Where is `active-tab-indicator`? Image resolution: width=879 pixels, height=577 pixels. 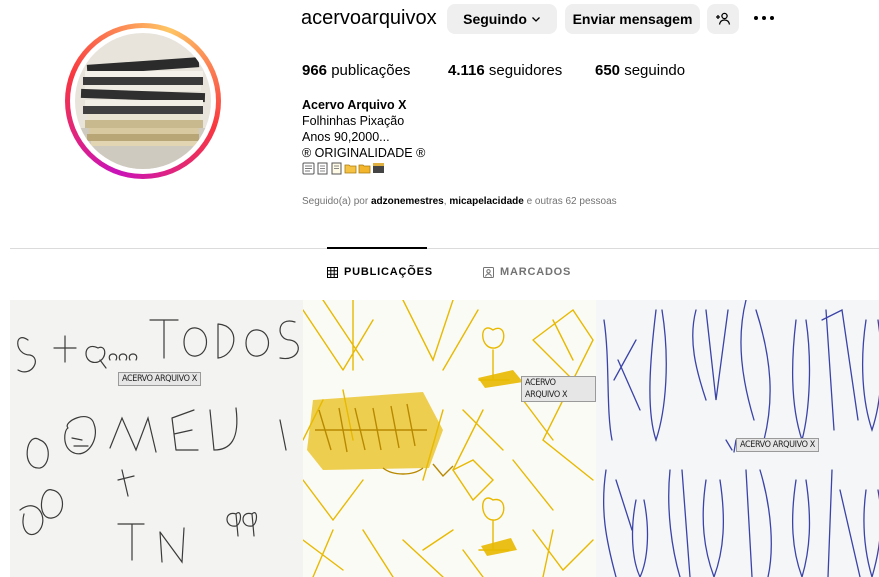 active-tab-indicator is located at coordinates (377, 248).